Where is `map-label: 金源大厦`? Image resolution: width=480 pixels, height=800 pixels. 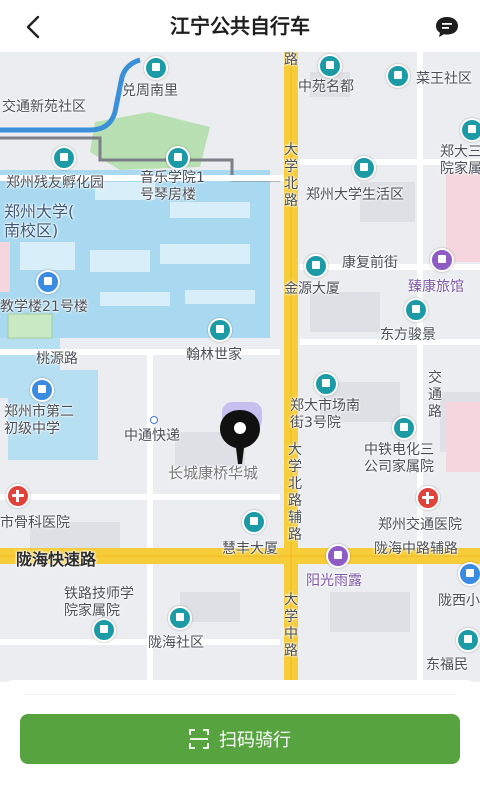 map-label: 金源大厦 is located at coordinates (312, 289).